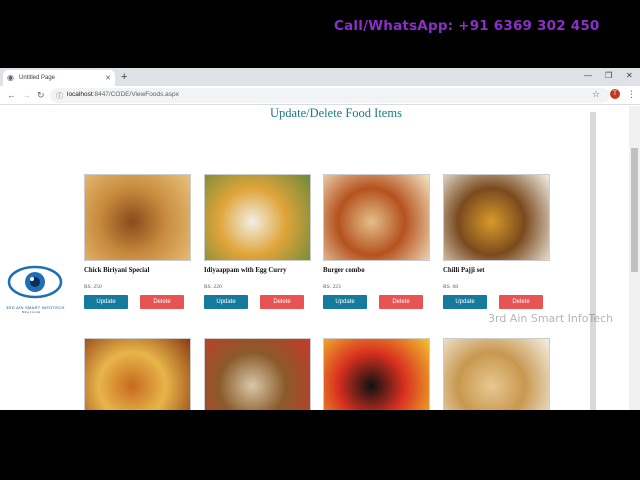 The height and width of the screenshot is (480, 640). What do you see at coordinates (135, 94) in the screenshot?
I see `url-path: :8447/CODE/ViewFoods.aspx` at bounding box center [135, 94].